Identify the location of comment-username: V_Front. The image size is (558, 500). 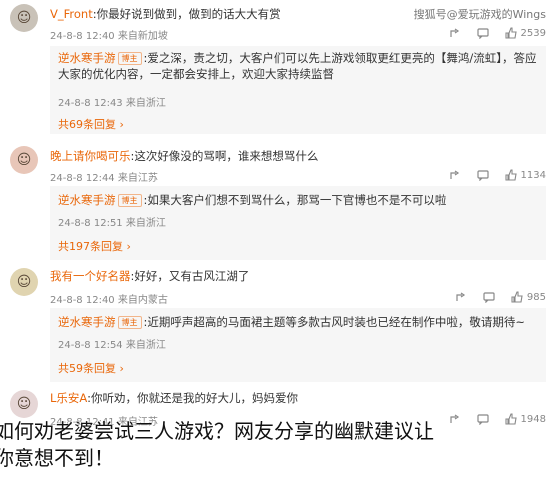
(71, 14).